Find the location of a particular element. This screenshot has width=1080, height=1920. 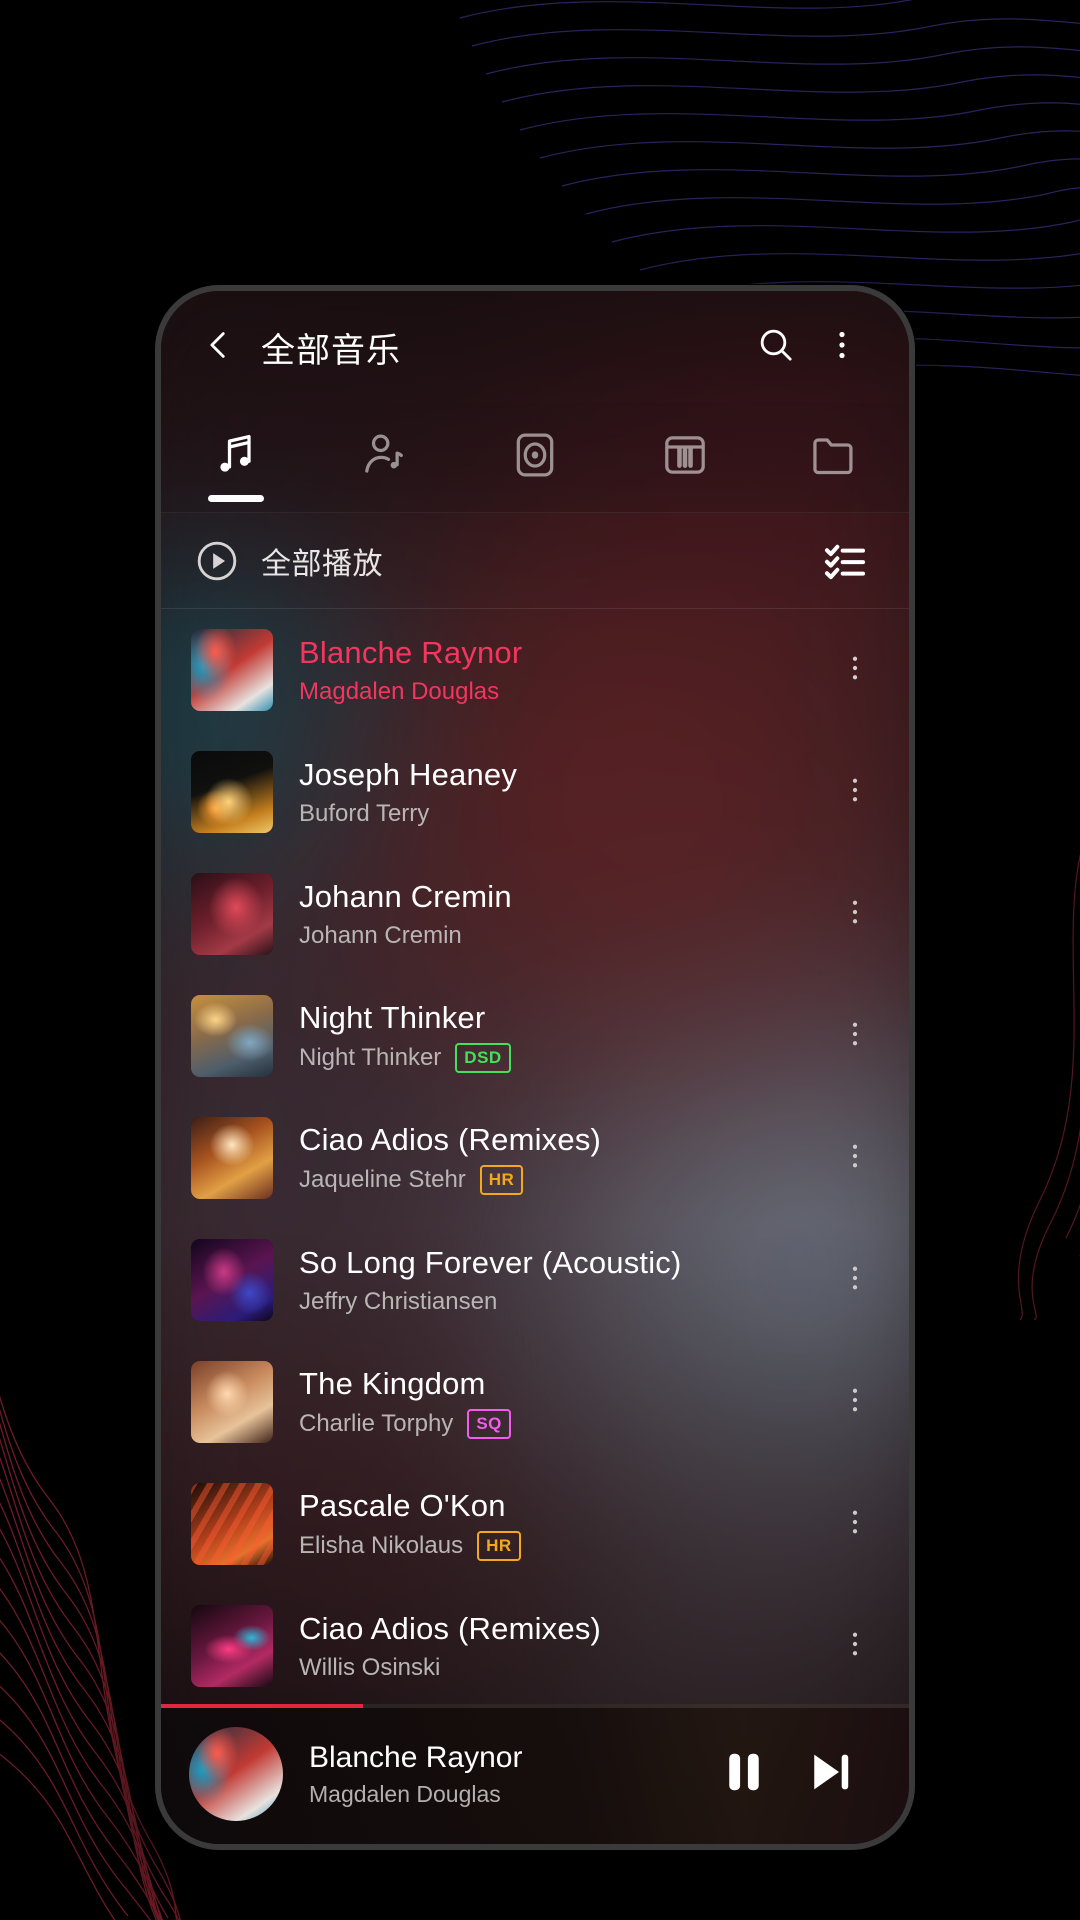

song-title: Night Thinker is located at coordinates (392, 1017).